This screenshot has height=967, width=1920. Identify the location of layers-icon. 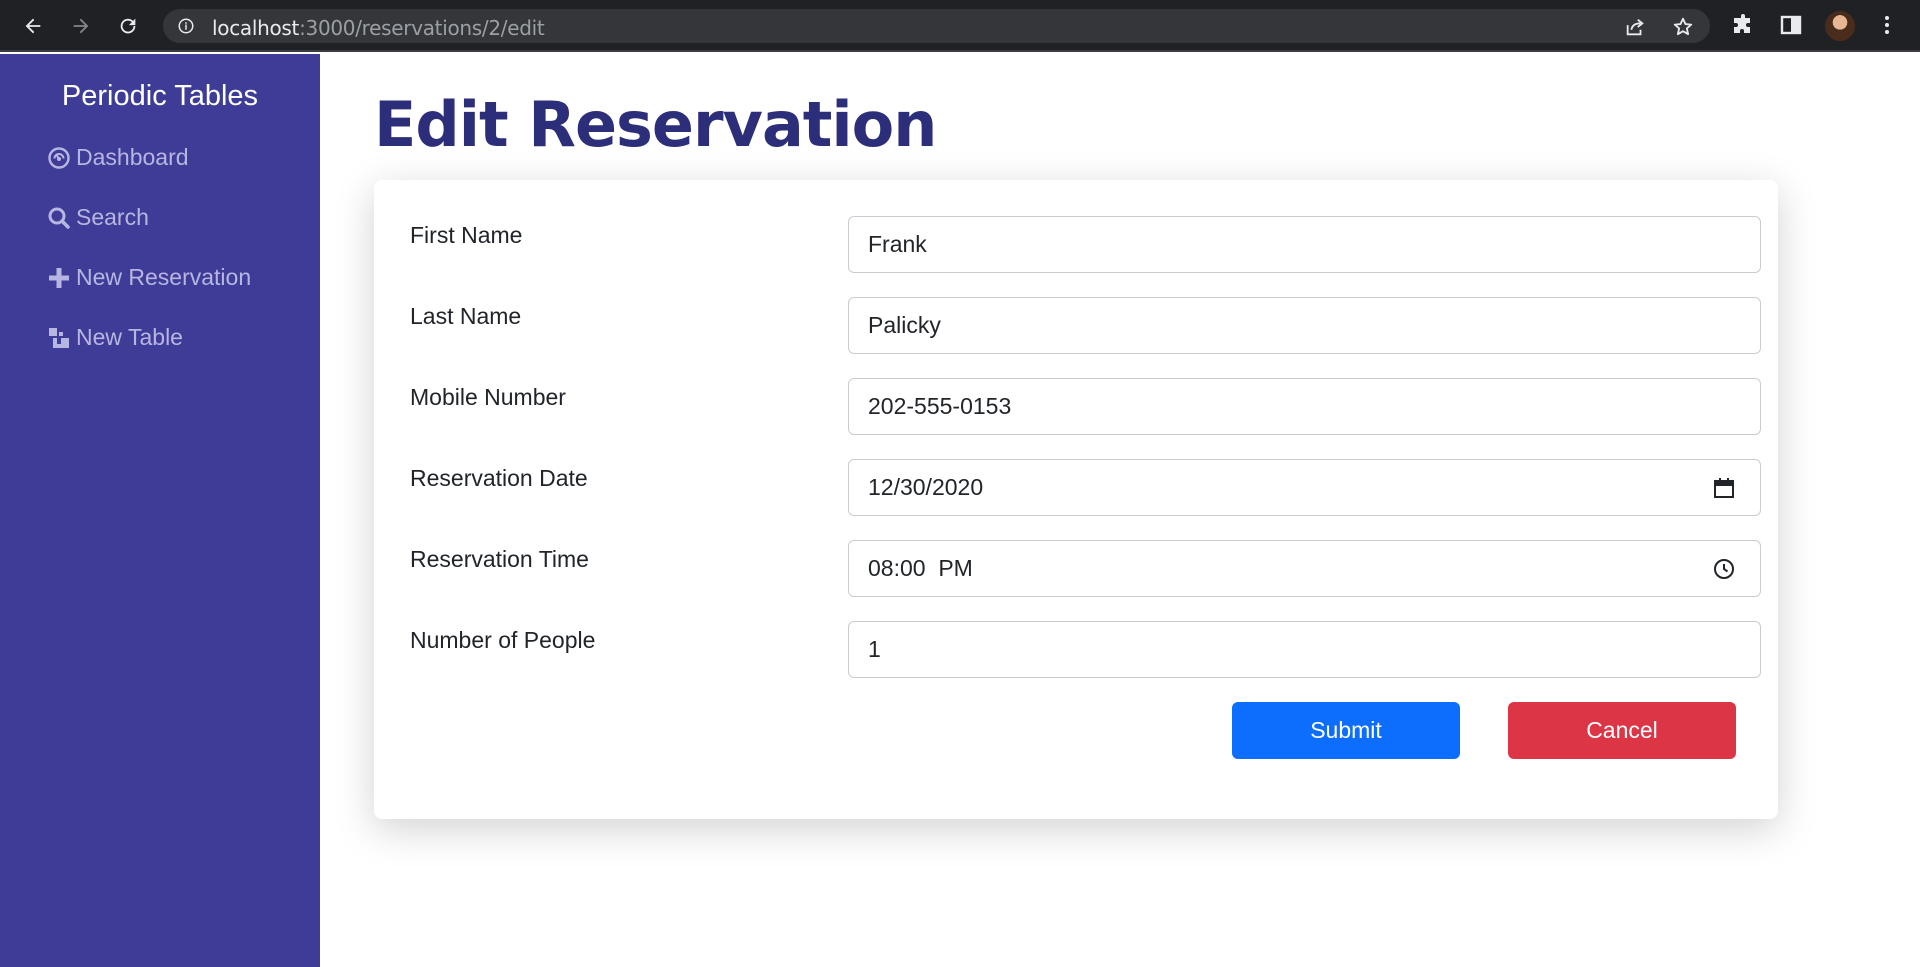
(59, 338).